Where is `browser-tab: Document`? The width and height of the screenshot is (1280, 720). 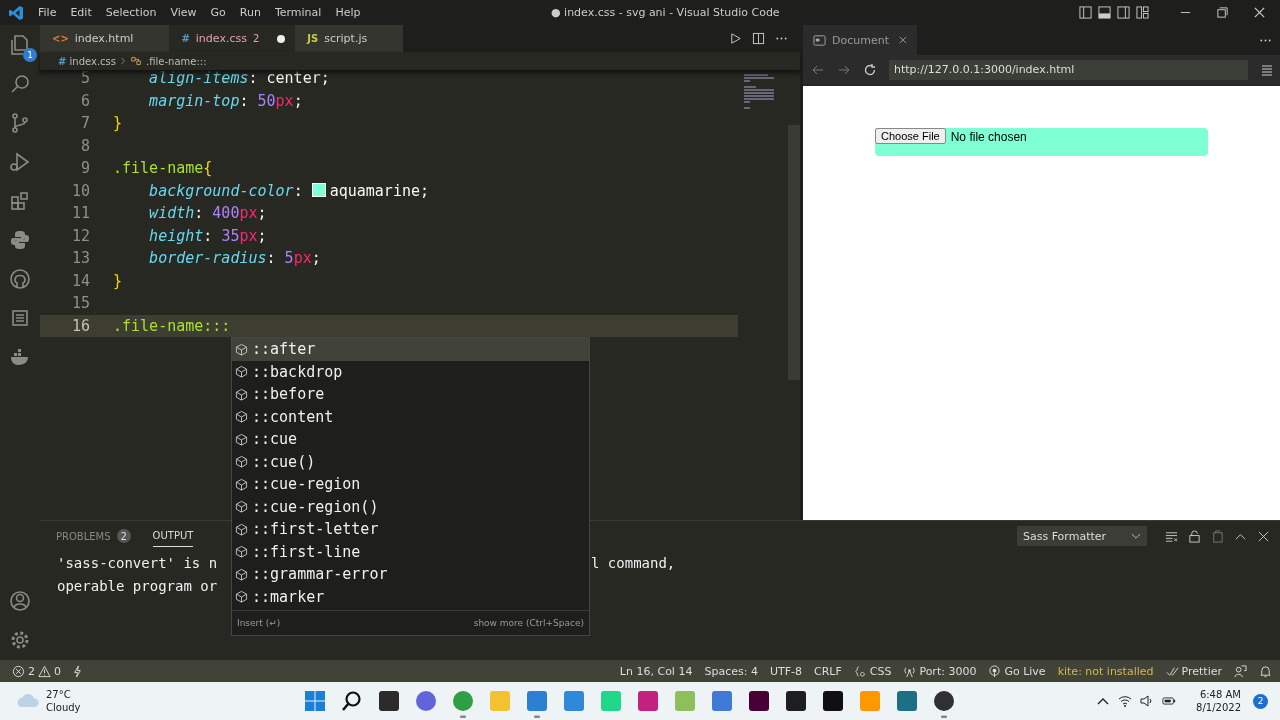 browser-tab: Document is located at coordinates (860, 40).